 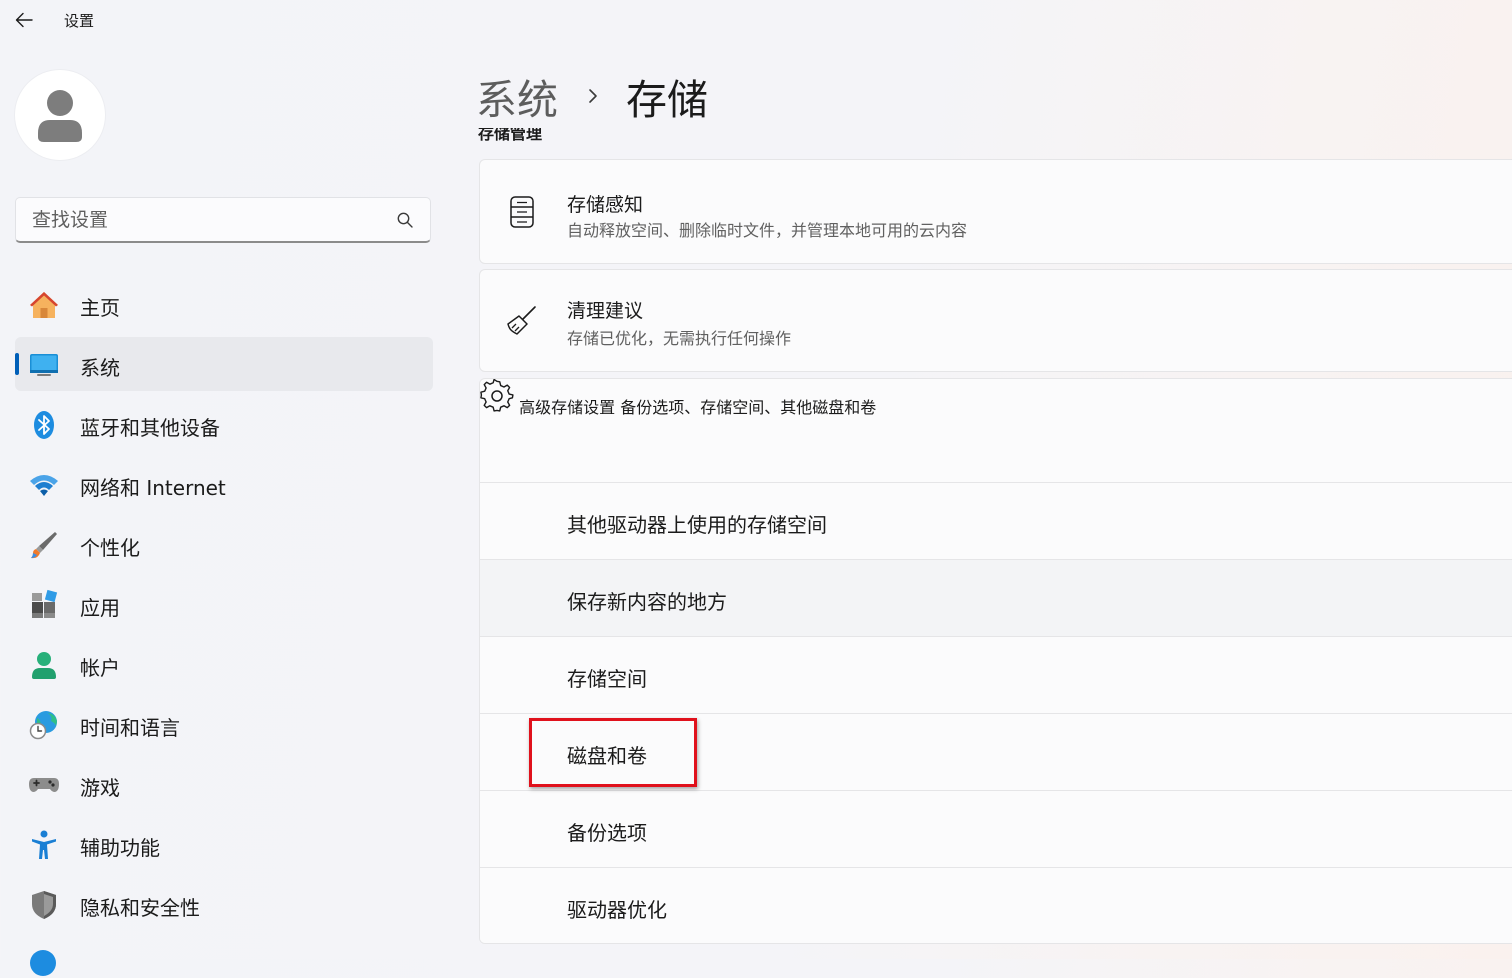 I want to click on sidebar-item-time-language: 时间和语言, so click(x=224, y=724).